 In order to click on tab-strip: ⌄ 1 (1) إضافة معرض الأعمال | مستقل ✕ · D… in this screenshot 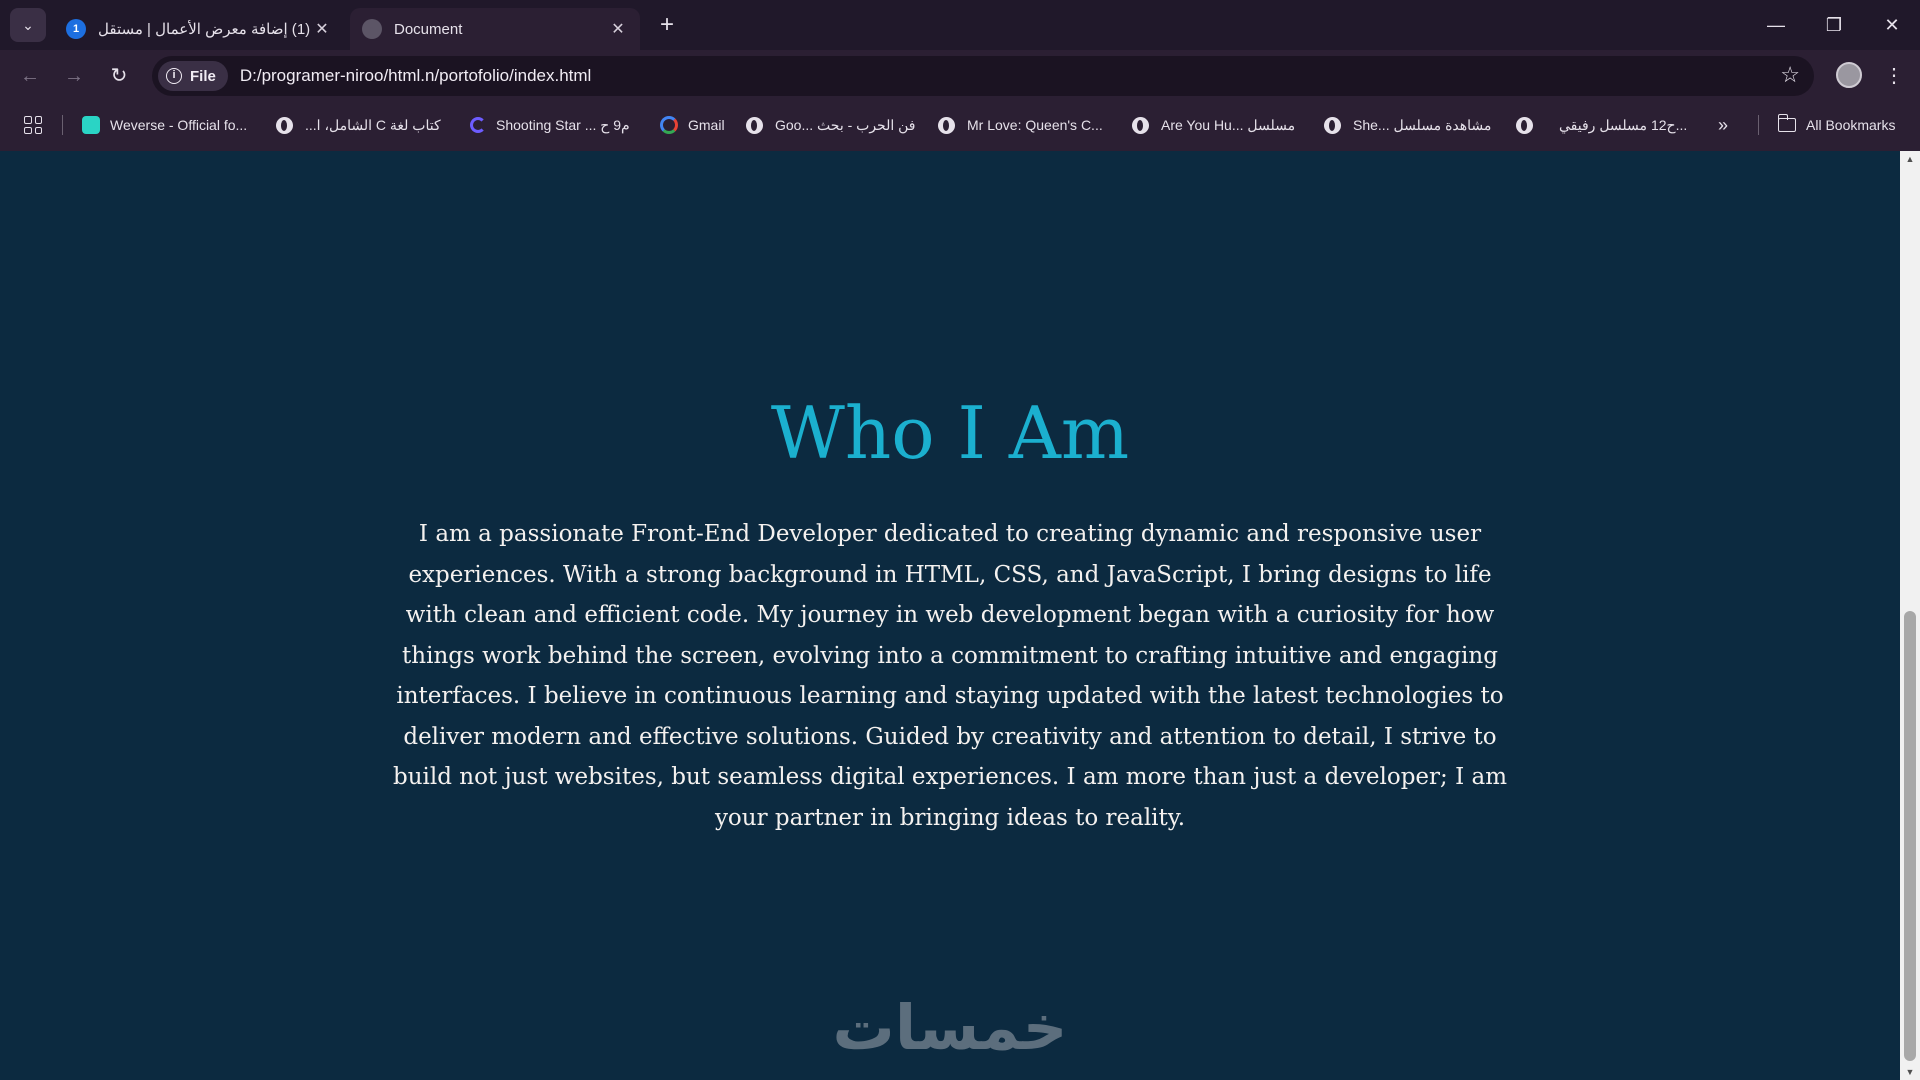, I will do `click(960, 25)`.